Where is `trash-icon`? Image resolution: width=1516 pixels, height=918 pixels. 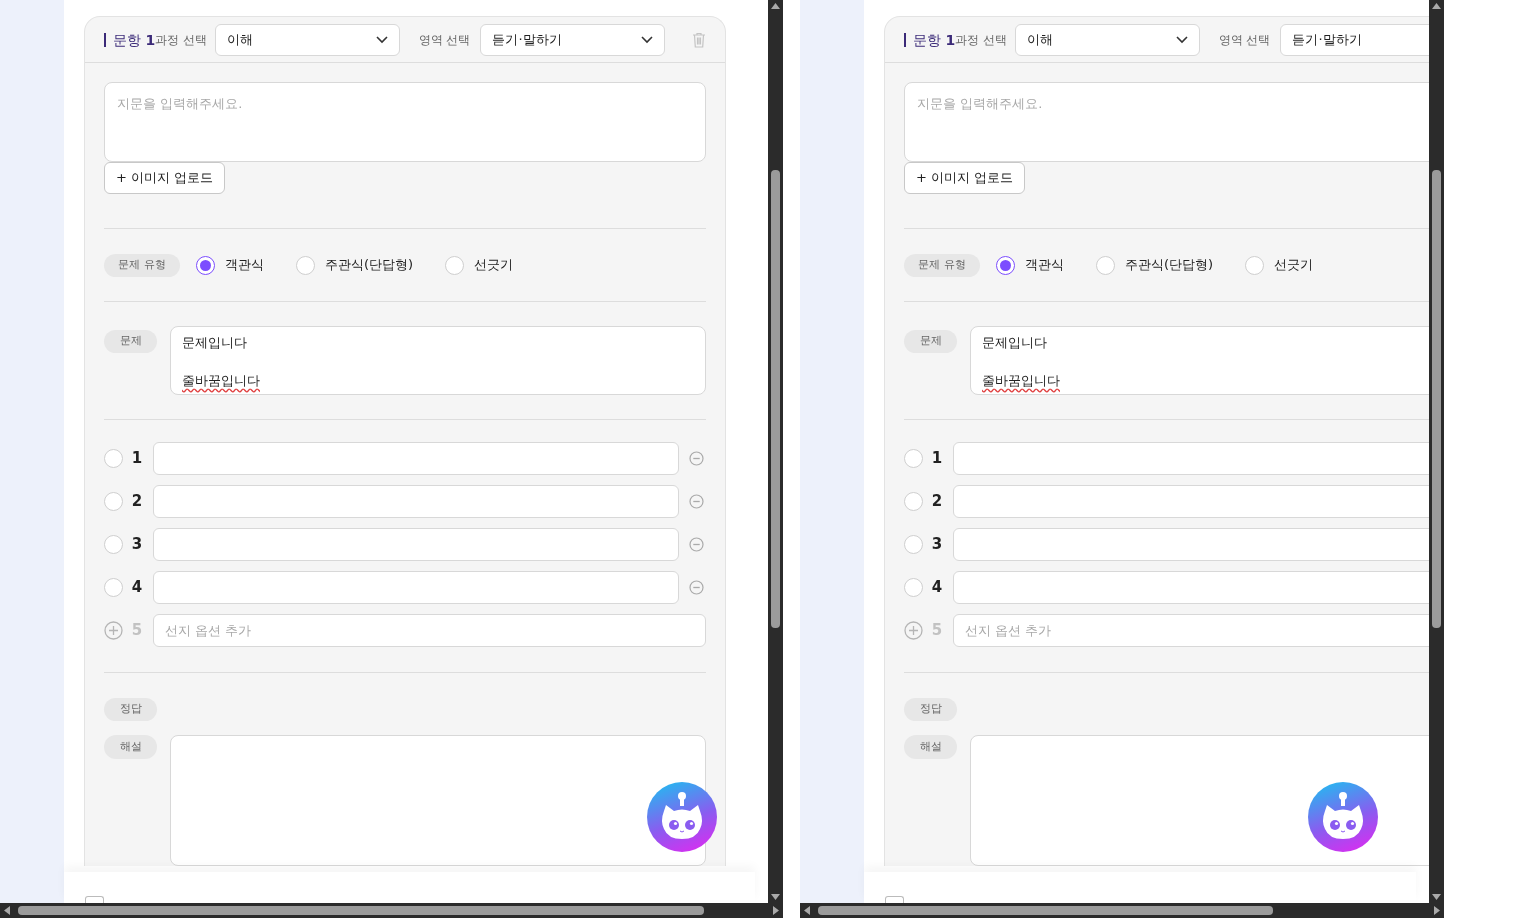 trash-icon is located at coordinates (699, 39).